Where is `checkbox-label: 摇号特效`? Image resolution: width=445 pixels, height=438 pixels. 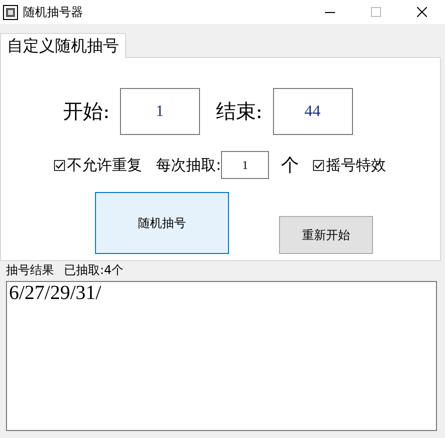
checkbox-label: 摇号特效 is located at coordinates (356, 165).